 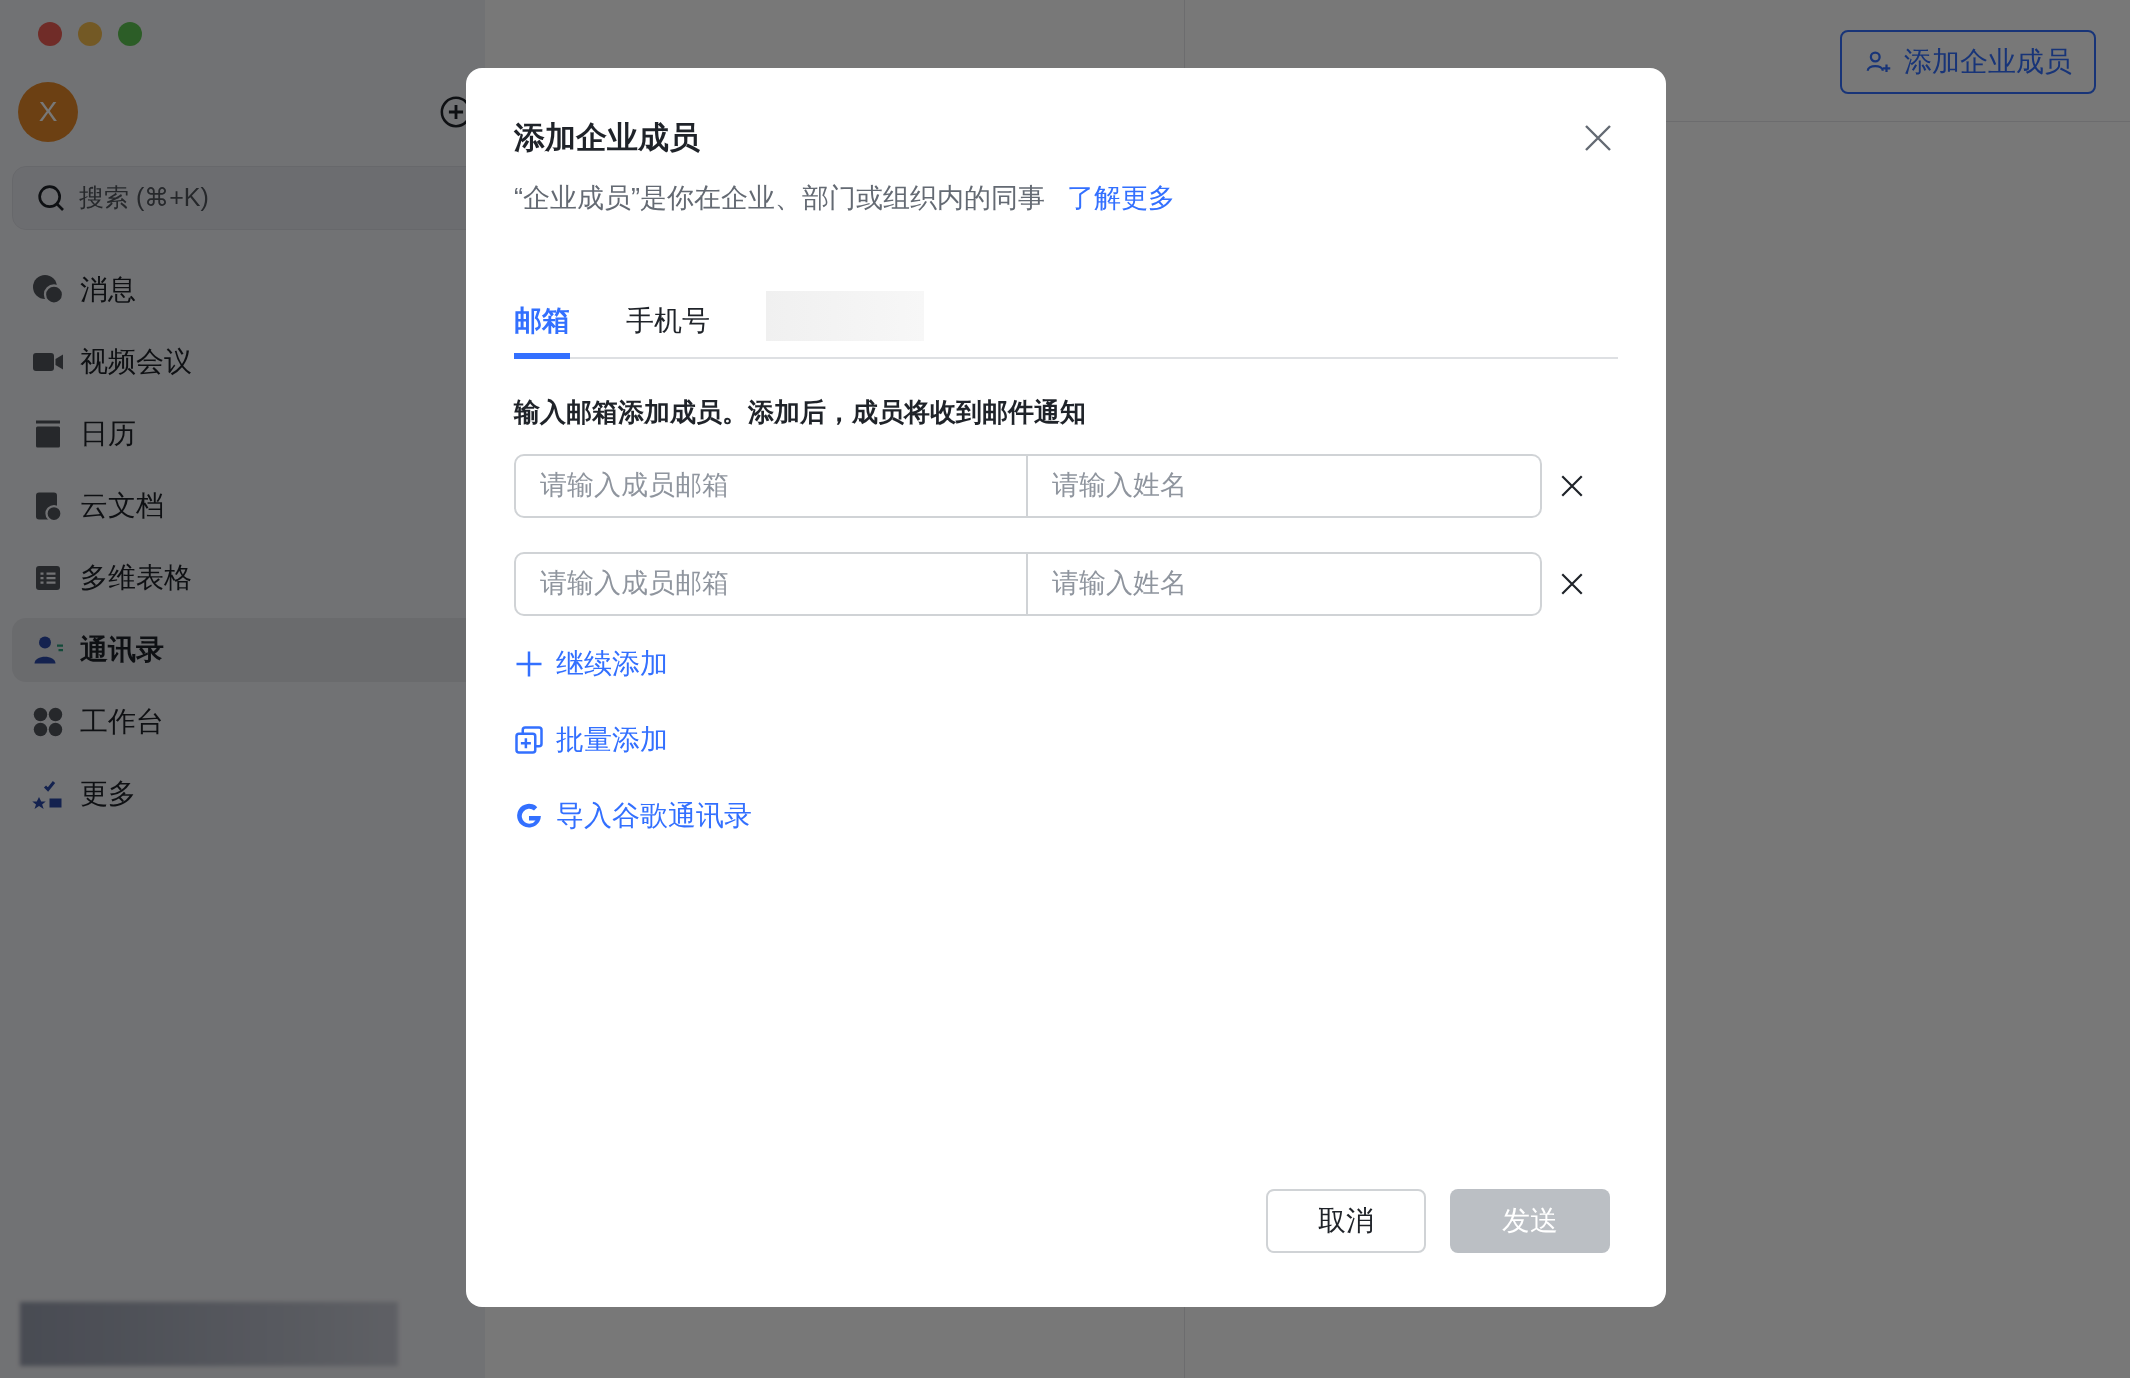 I want to click on search-placeholder: 搜索 (⌘+K), so click(x=144, y=198).